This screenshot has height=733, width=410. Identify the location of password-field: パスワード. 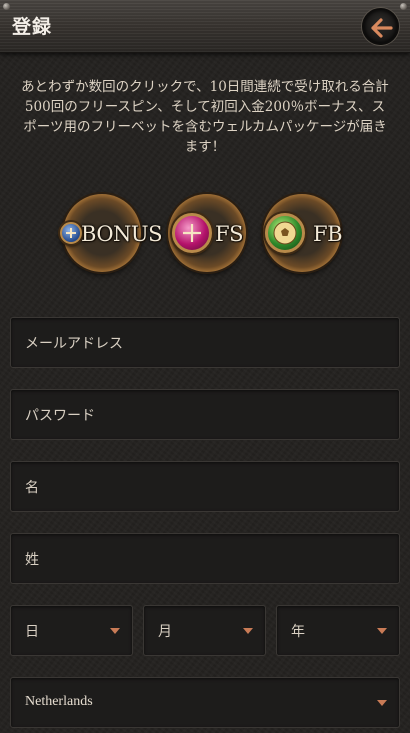
(205, 414).